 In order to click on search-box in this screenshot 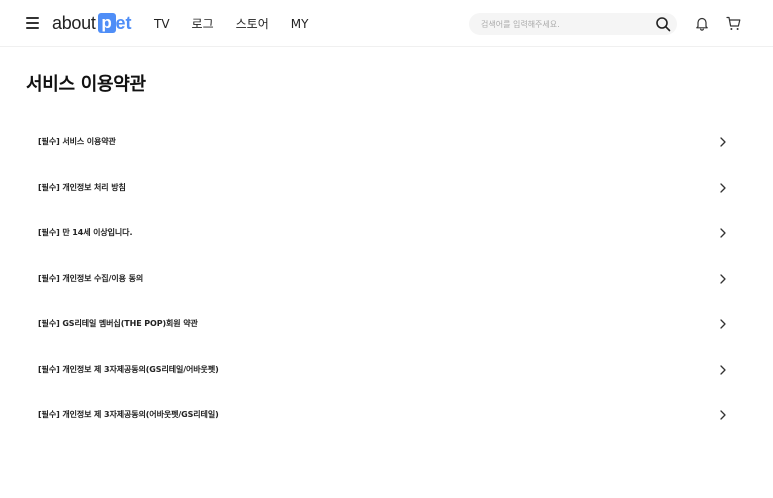, I will do `click(573, 24)`.